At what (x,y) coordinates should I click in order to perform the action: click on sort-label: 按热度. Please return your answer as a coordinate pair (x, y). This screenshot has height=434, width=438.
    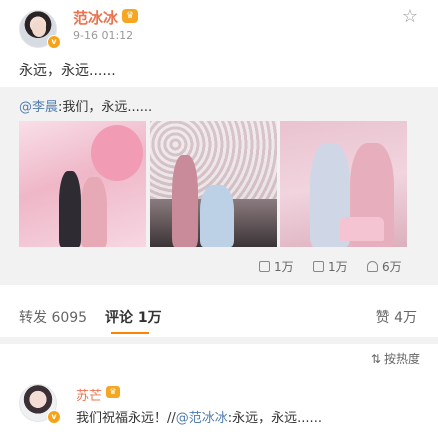
    Looking at the image, I should click on (401, 359).